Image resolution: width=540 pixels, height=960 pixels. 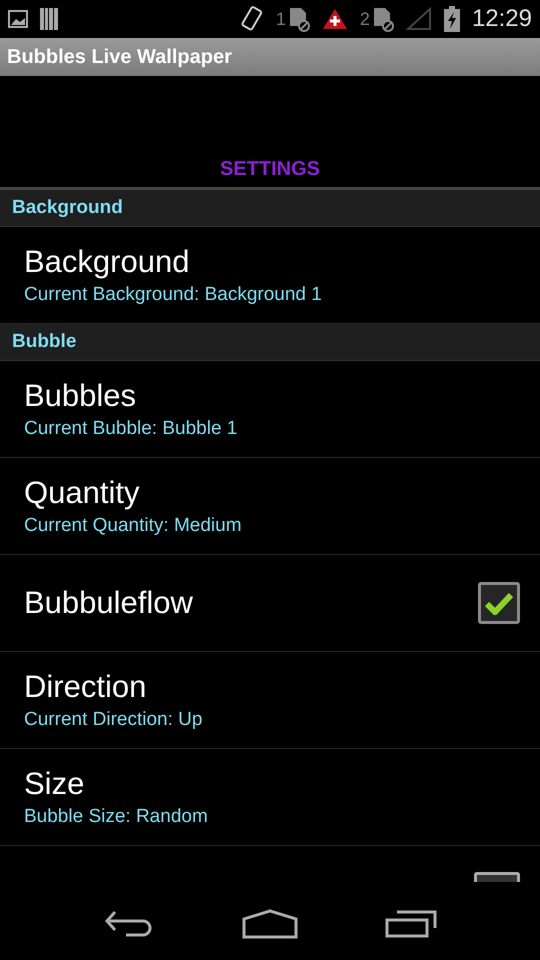 What do you see at coordinates (133, 526) in the screenshot?
I see `preference-summary: Current Quantity: Medium` at bounding box center [133, 526].